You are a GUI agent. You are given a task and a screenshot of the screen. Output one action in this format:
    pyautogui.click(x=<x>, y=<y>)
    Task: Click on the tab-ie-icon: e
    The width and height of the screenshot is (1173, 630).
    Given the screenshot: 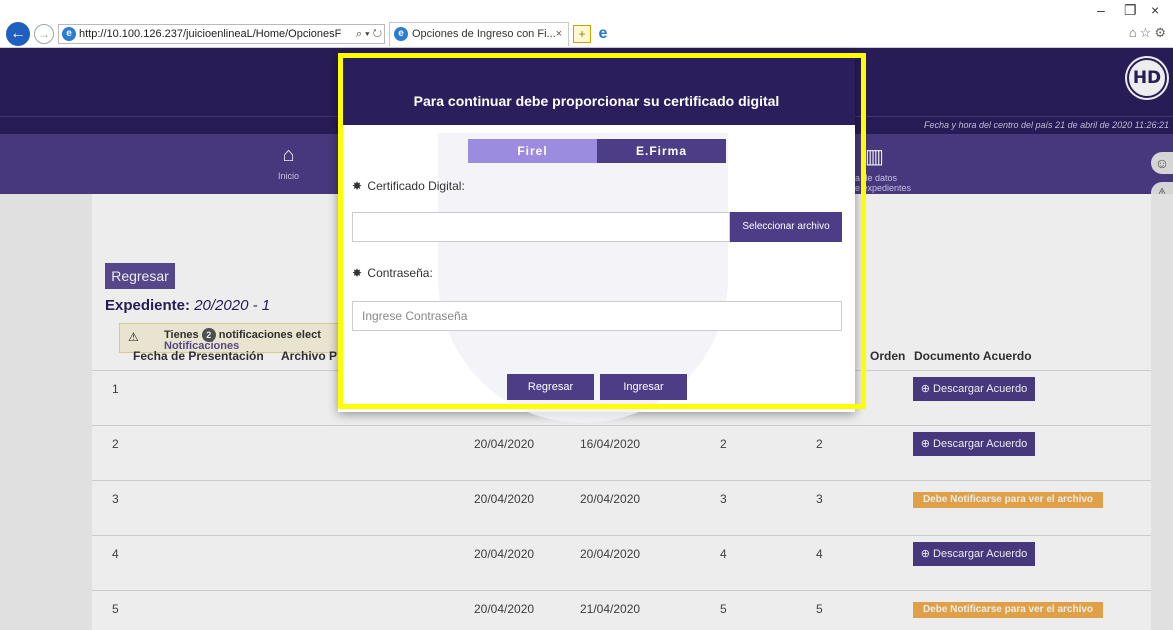 What is the action you would take?
    pyautogui.click(x=401, y=34)
    